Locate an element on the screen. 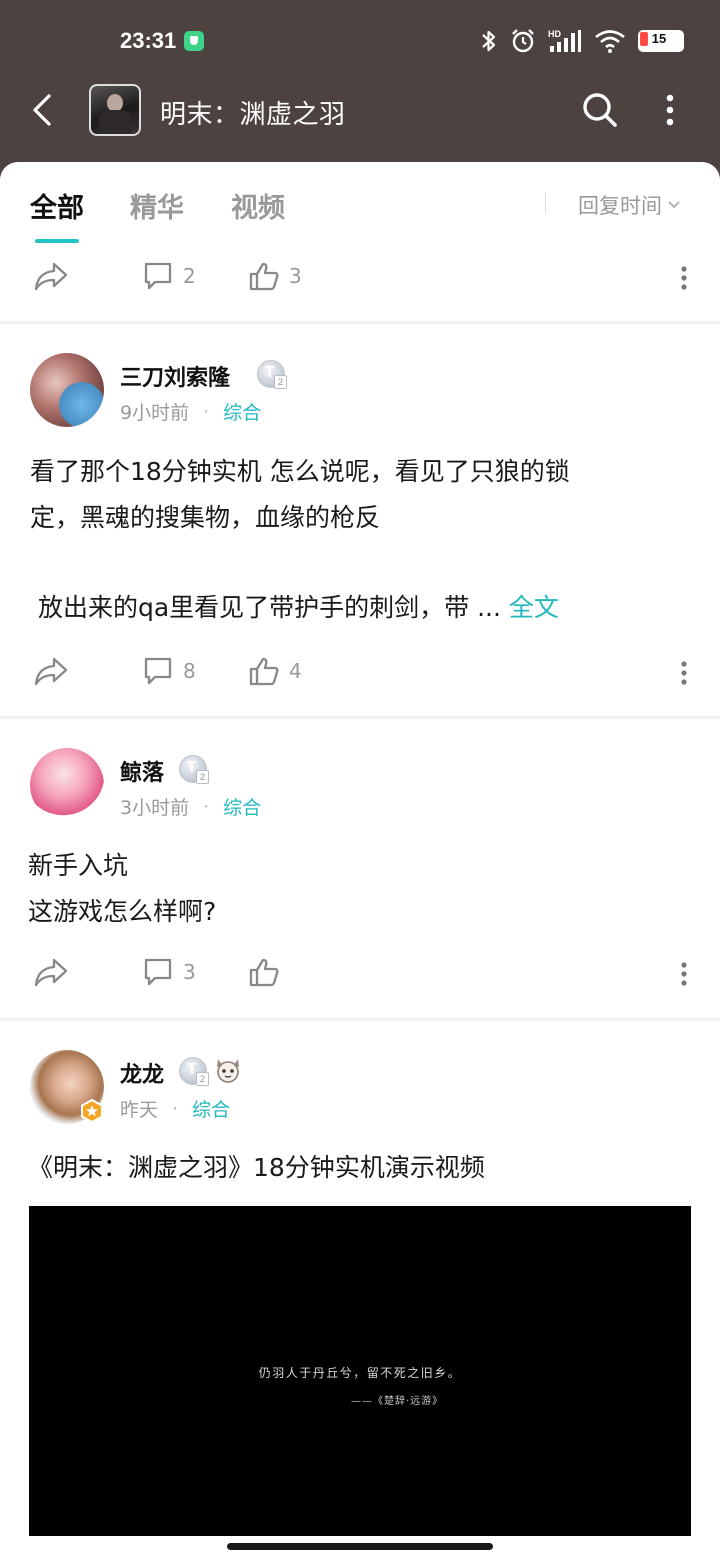 This screenshot has width=720, height=1560. nav-bar: 明末：渊虚之羽 is located at coordinates (360, 112).